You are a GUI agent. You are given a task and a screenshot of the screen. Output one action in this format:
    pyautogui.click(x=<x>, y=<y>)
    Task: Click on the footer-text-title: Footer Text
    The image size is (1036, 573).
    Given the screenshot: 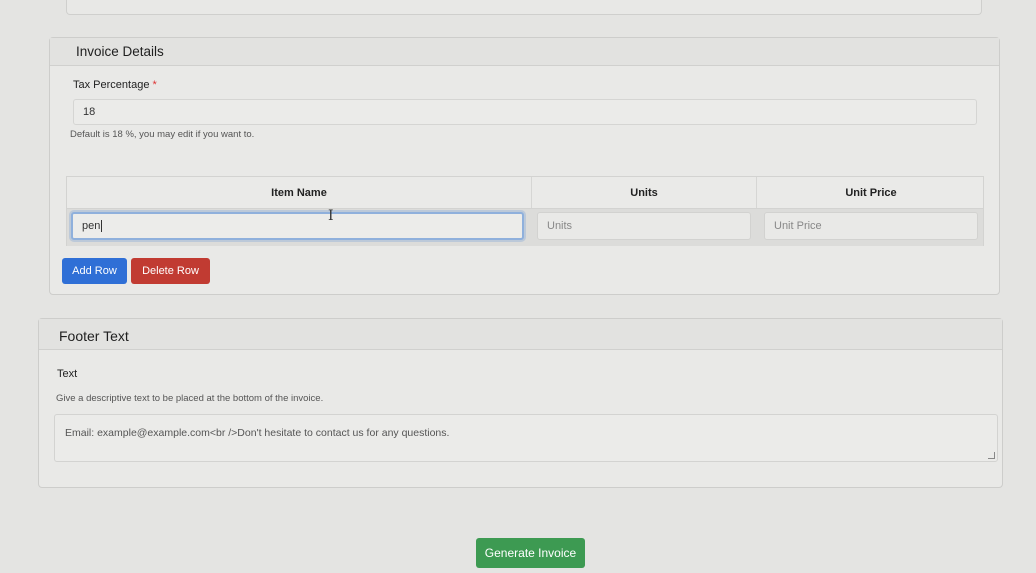 What is the action you would take?
    pyautogui.click(x=520, y=334)
    